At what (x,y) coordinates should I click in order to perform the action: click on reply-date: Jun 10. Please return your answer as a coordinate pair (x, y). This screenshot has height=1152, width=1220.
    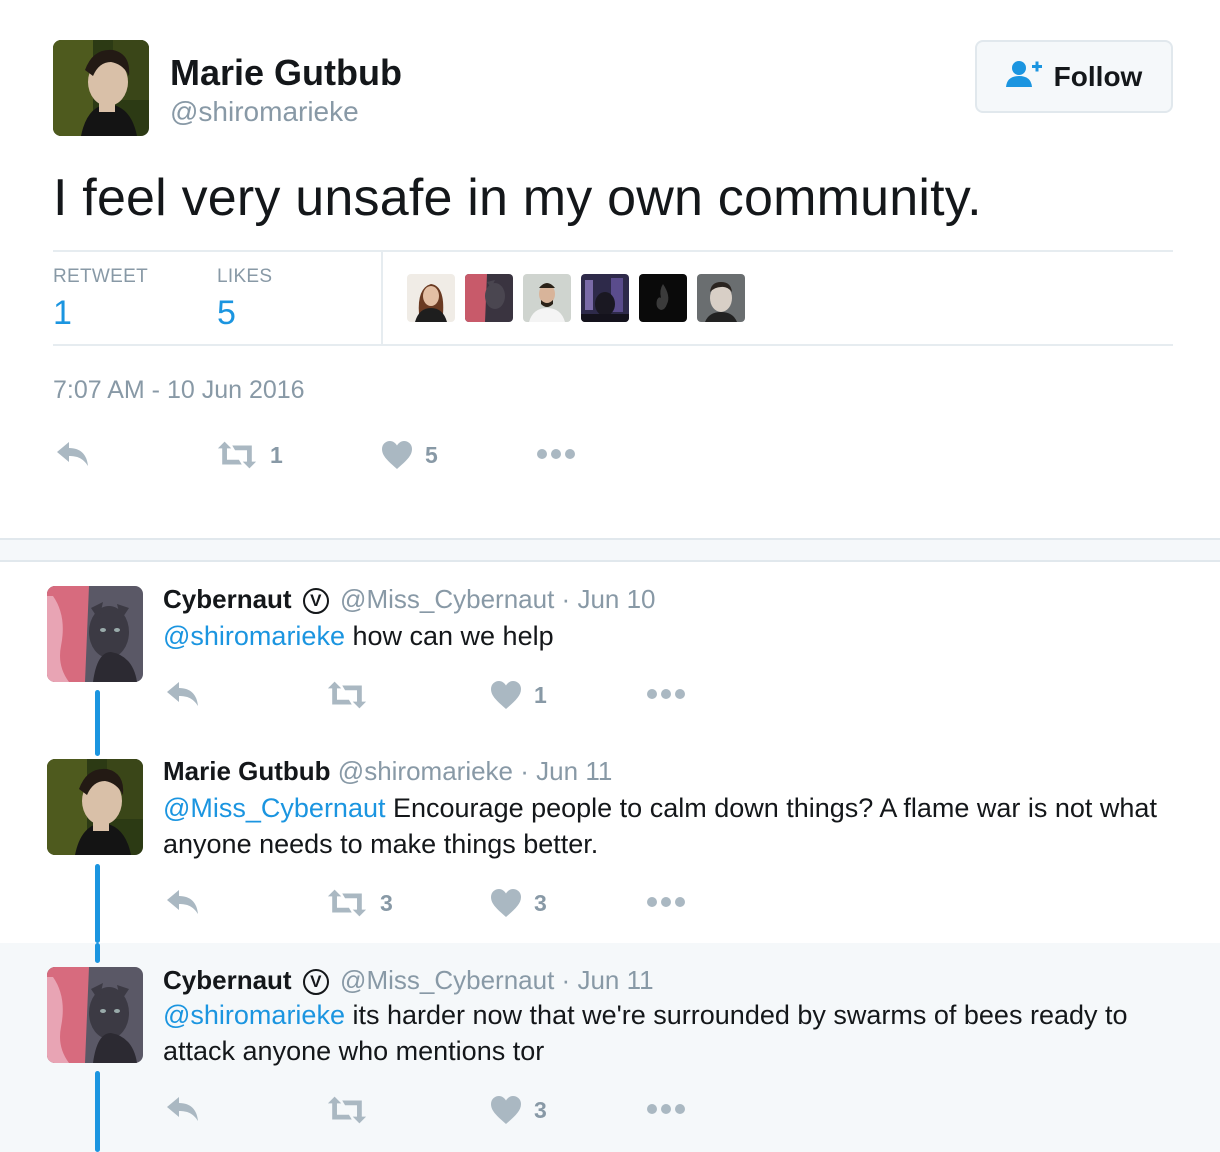
    Looking at the image, I should click on (616, 599).